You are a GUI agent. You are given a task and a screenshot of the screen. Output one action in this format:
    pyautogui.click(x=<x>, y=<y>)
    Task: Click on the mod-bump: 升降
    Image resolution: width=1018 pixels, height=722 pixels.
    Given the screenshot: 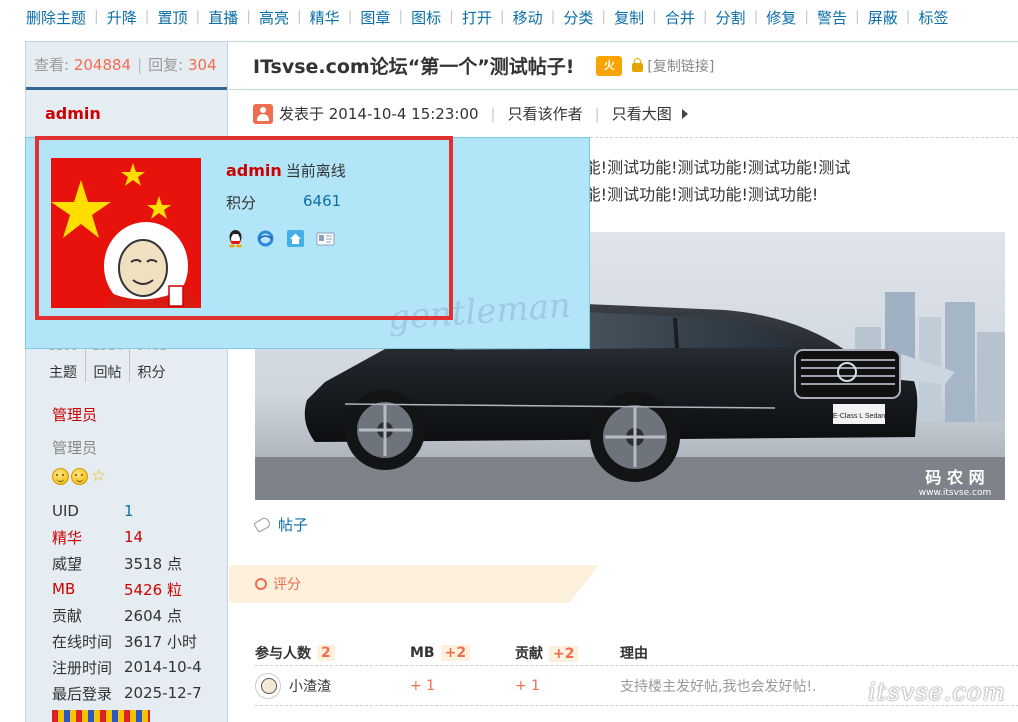 What is the action you would take?
    pyautogui.click(x=122, y=17)
    